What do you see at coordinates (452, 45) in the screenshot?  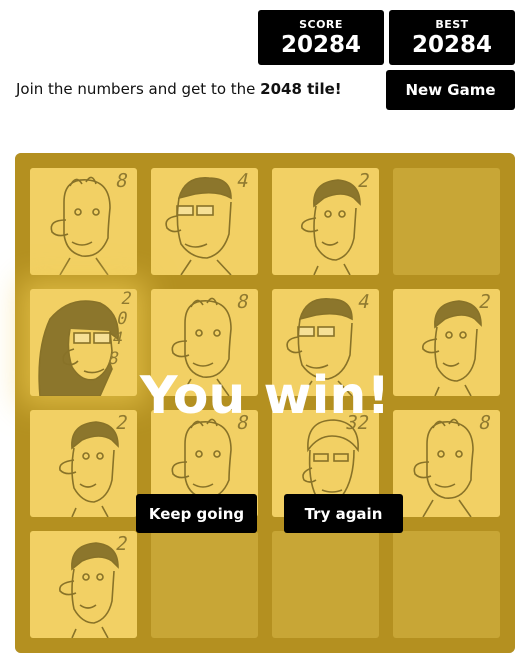 I see `best-value: 20284` at bounding box center [452, 45].